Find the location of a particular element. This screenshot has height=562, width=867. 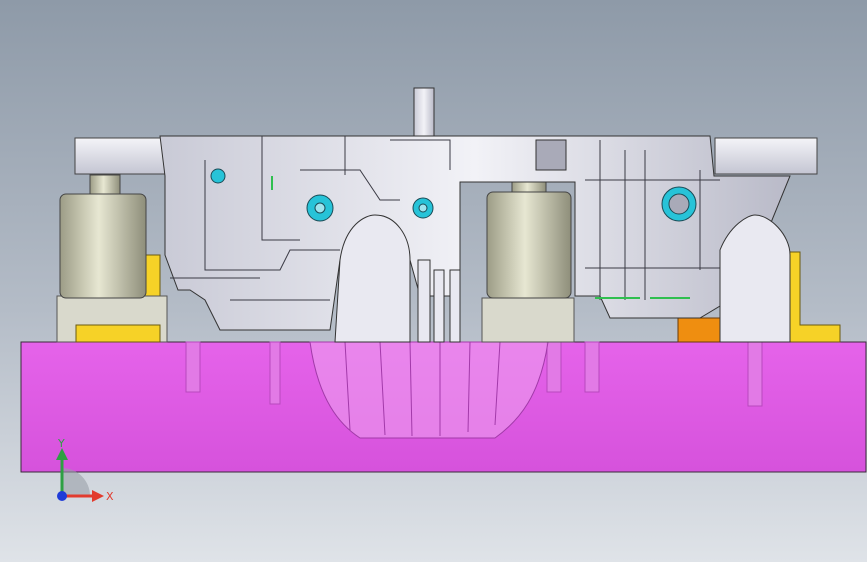

triad-plane-indicator is located at coordinates (76, 482).